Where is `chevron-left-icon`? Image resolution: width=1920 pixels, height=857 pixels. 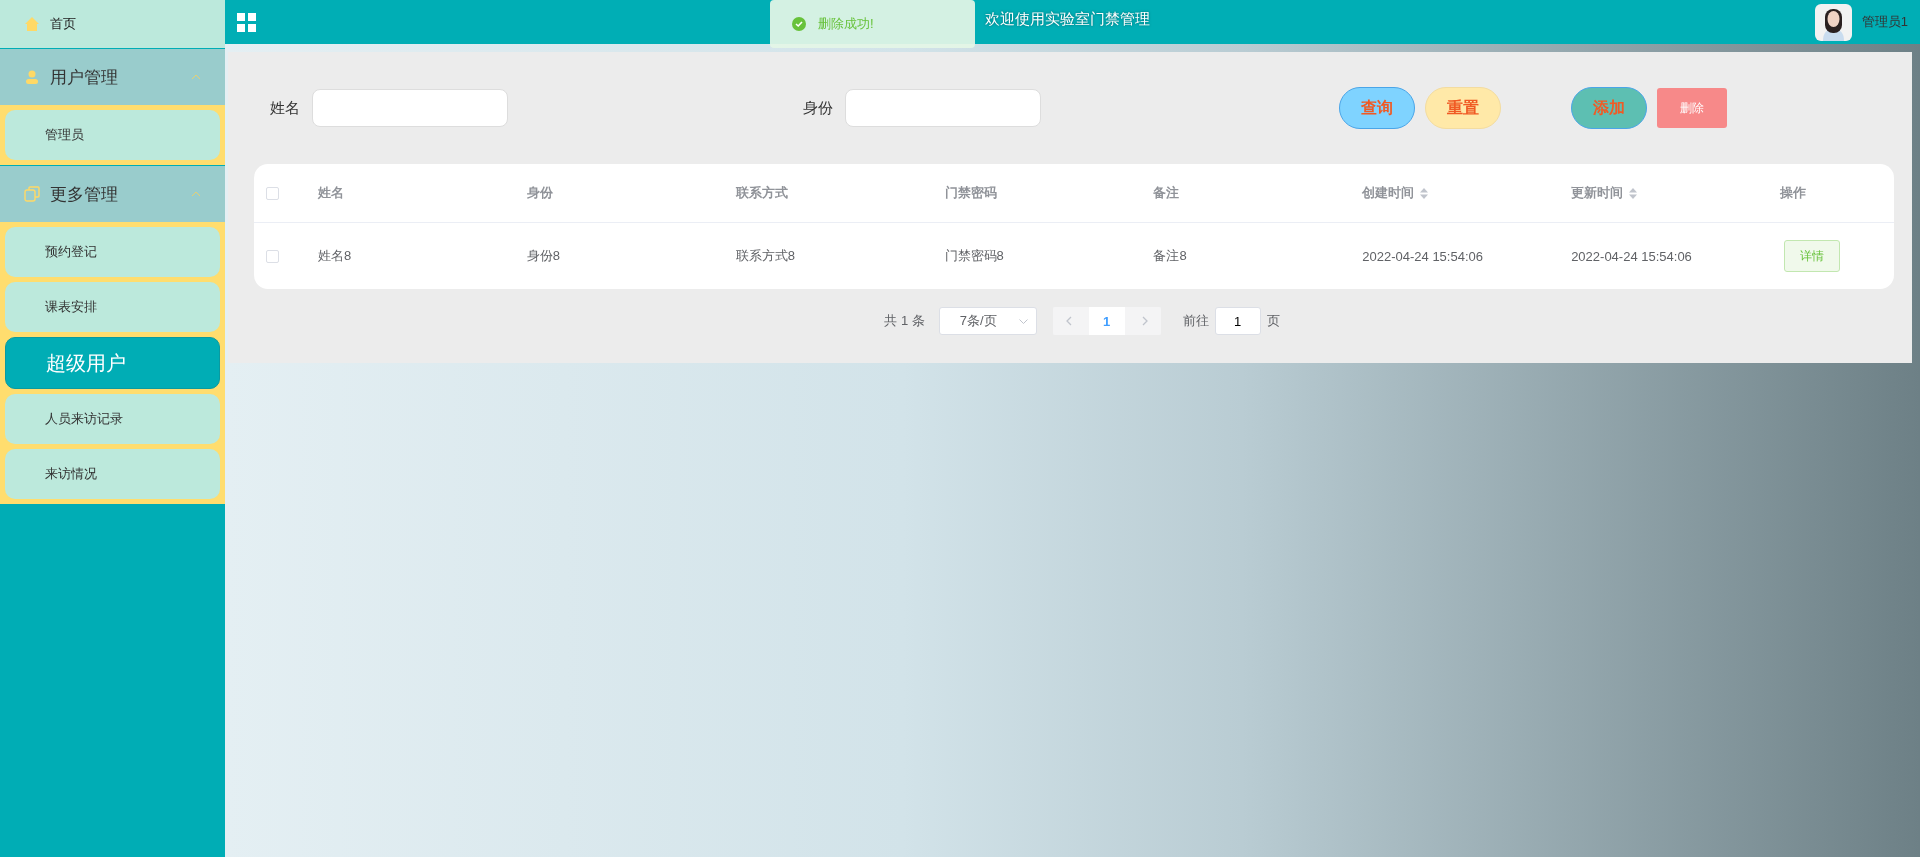
chevron-left-icon is located at coordinates (1068, 321).